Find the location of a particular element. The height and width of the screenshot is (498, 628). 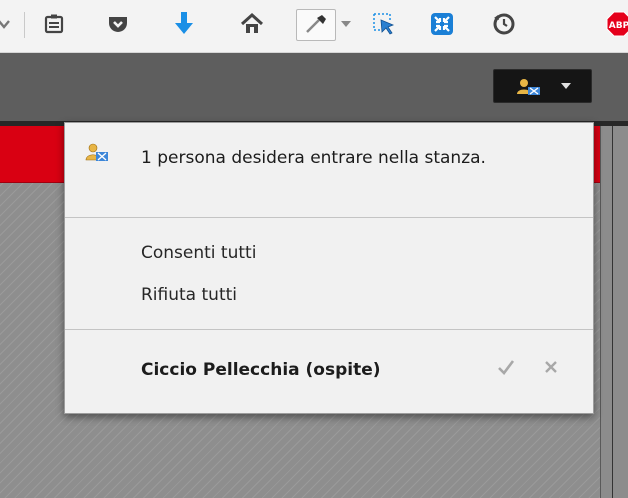

accept-button is located at coordinates (506, 367).